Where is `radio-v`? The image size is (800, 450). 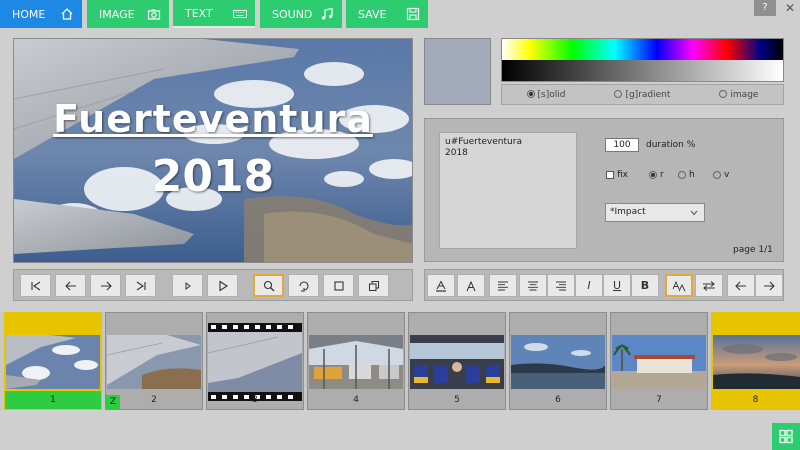
radio-v is located at coordinates (717, 174).